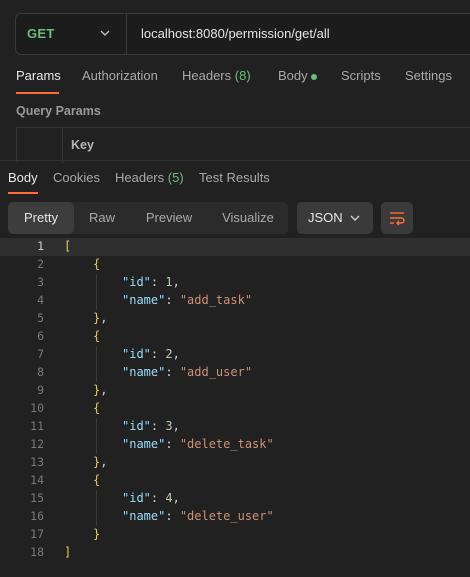 The image size is (470, 577). What do you see at coordinates (397, 218) in the screenshot?
I see `wrap-lines-button` at bounding box center [397, 218].